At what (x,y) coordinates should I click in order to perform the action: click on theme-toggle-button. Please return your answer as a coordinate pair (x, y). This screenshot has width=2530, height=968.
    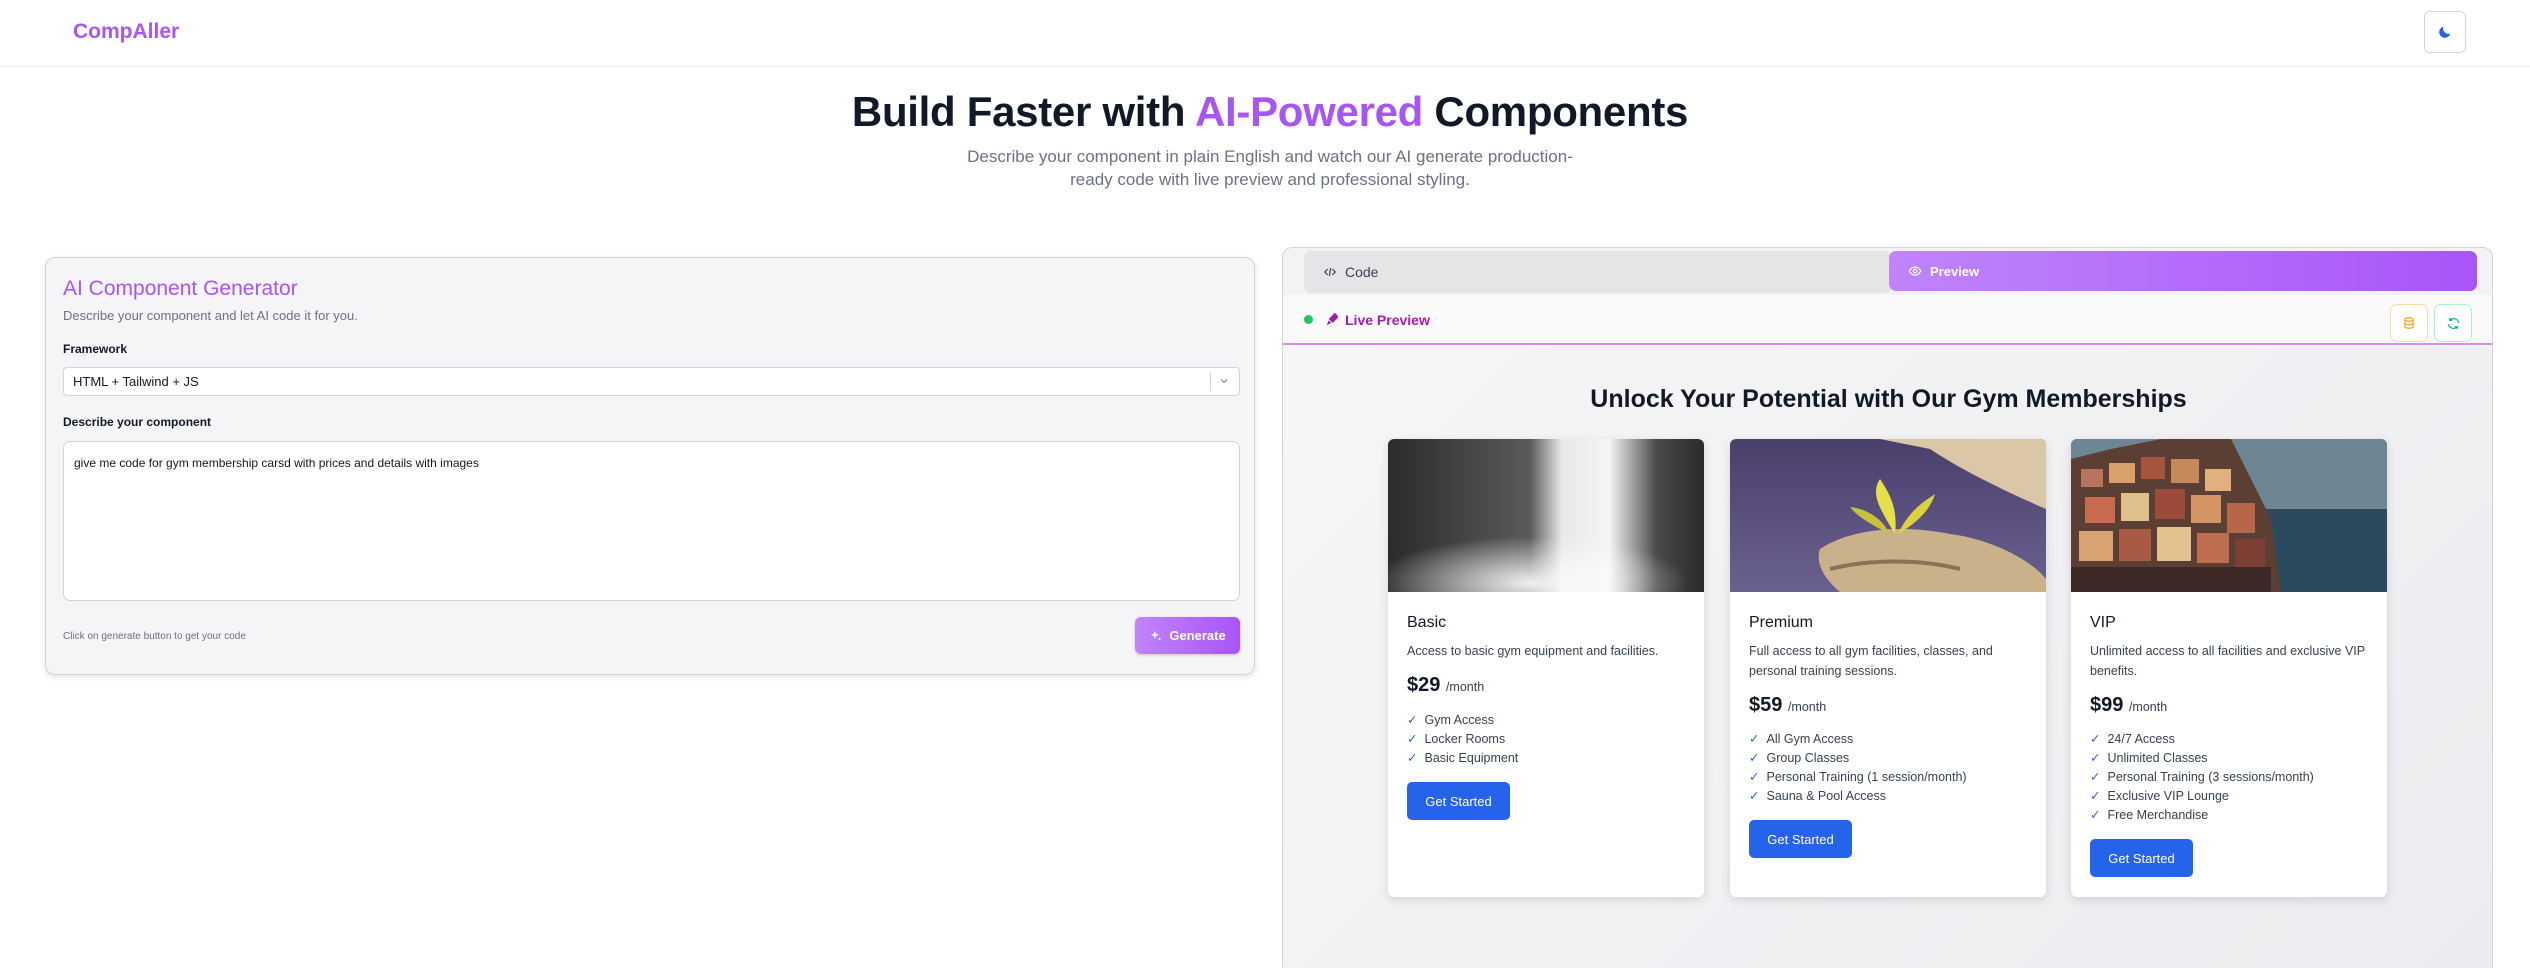
    Looking at the image, I should click on (2445, 32).